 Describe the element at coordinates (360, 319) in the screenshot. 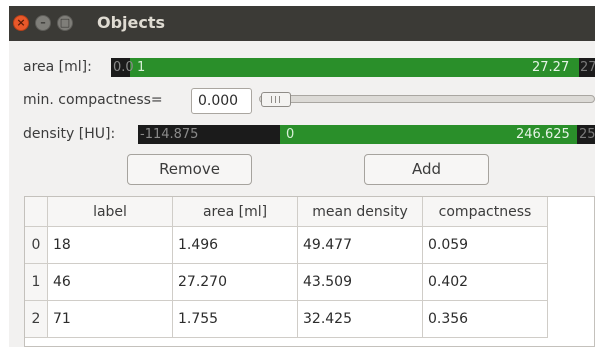

I see `table-cell: 32.425` at that location.